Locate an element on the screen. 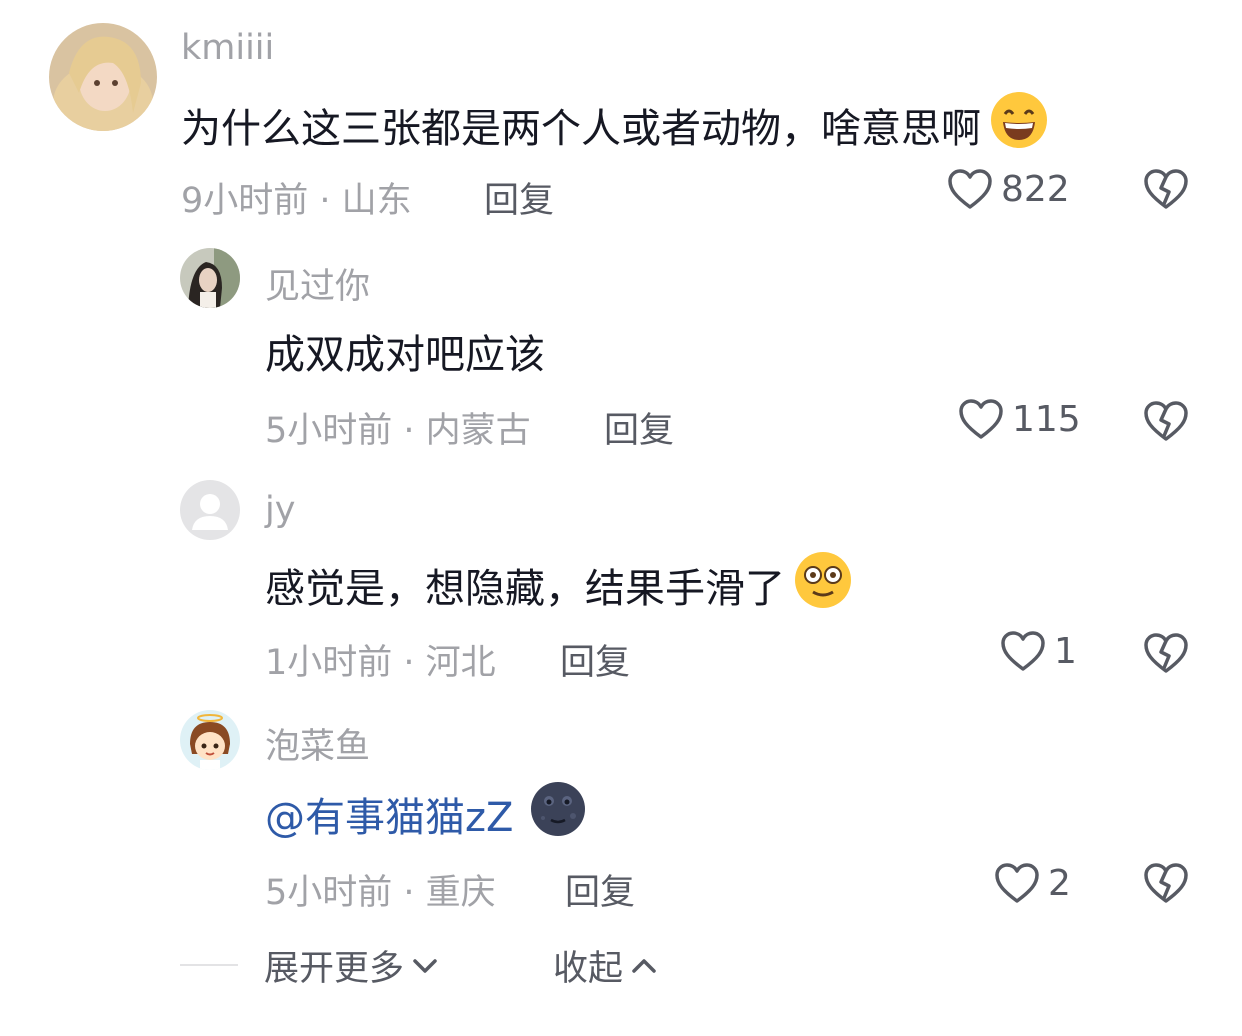 The image size is (1242, 1036). like-count: 2 is located at coordinates (1059, 883).